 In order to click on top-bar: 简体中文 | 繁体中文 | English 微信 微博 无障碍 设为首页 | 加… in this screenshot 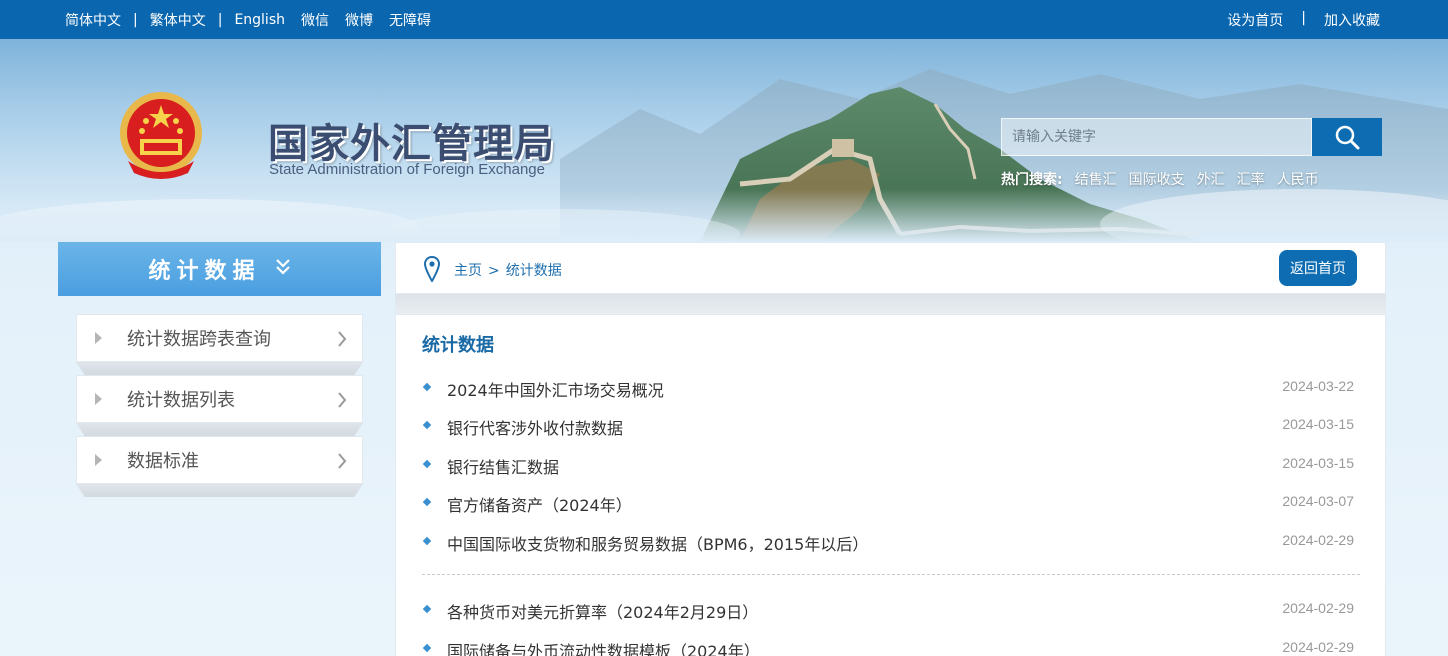, I will do `click(724, 19)`.